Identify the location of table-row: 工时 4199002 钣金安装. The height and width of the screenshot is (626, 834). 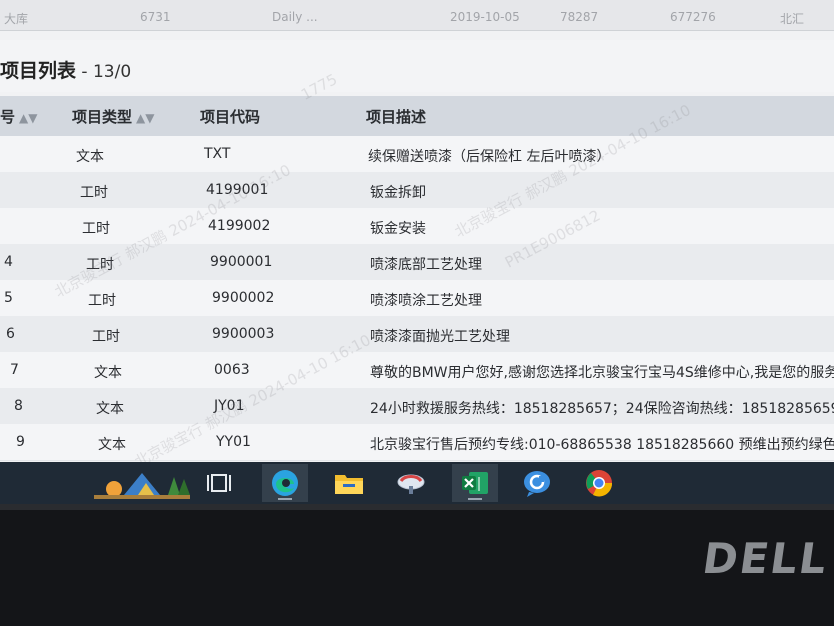
(417, 226).